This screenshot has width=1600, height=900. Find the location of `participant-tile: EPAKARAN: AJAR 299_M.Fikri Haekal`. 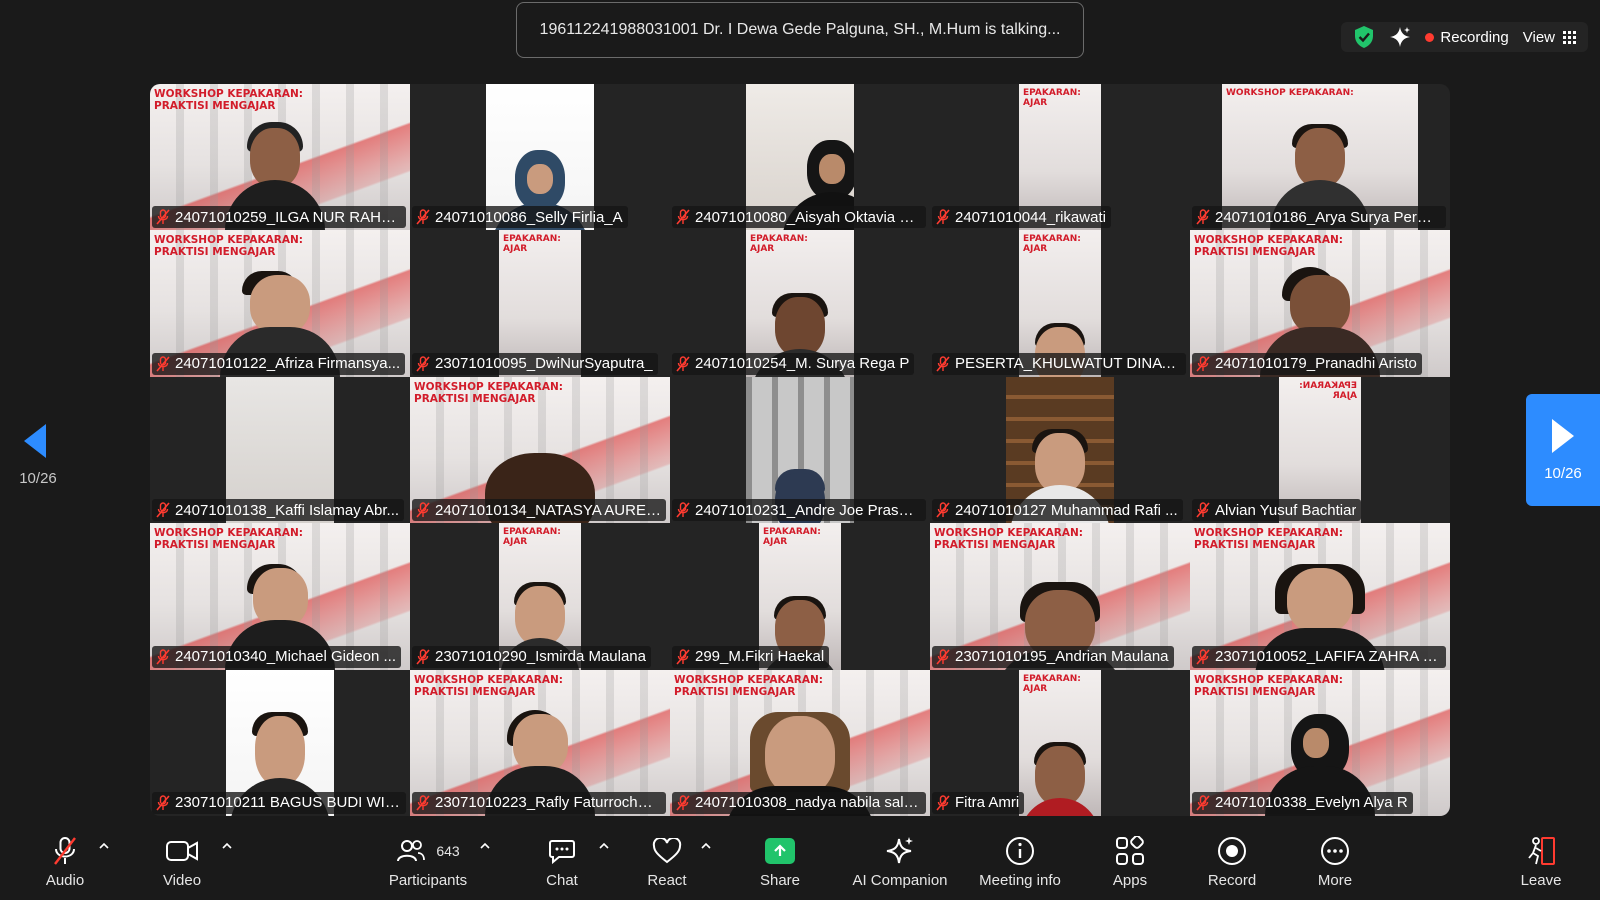

participant-tile: EPAKARAN: AJAR 299_M.Fikri Haekal is located at coordinates (800, 596).